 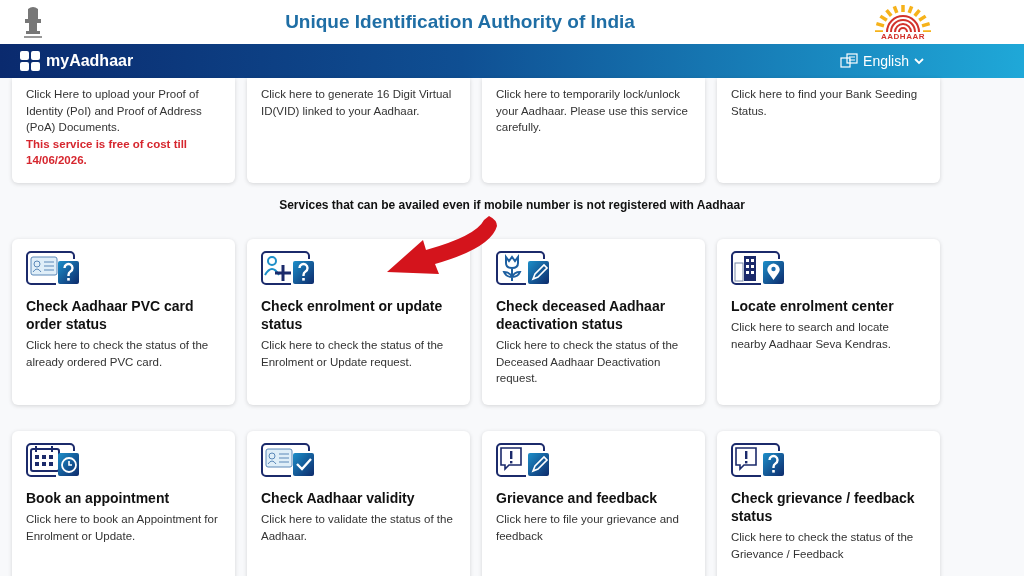 I want to click on translate-icon, so click(x=849, y=61).